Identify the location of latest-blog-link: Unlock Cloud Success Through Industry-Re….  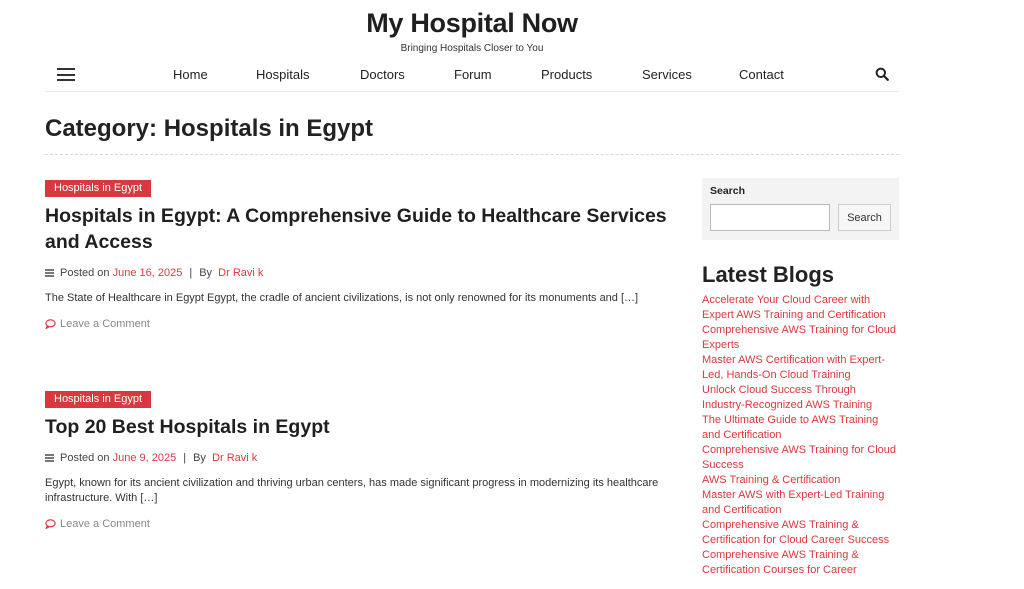
(800, 398).